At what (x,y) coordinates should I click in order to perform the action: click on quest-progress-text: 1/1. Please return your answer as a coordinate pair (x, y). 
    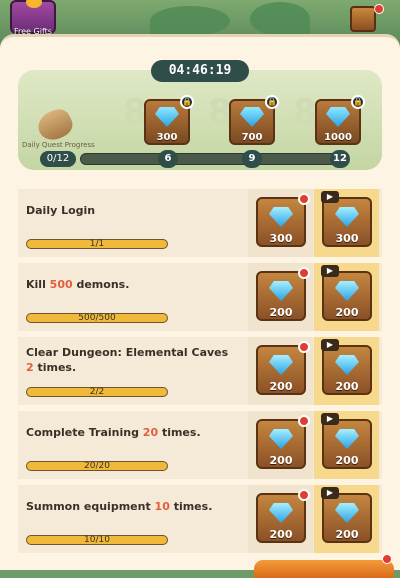
    Looking at the image, I should click on (97, 244).